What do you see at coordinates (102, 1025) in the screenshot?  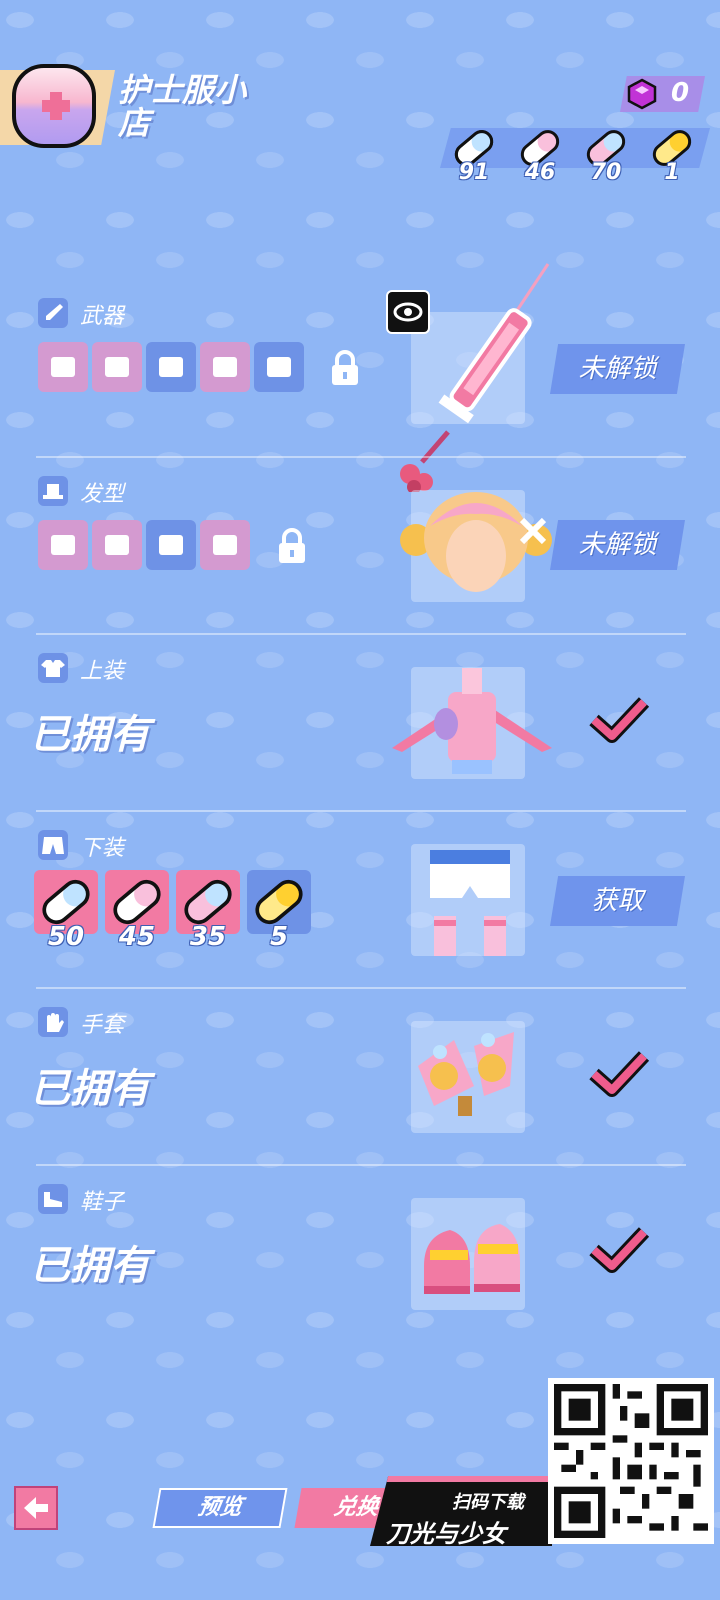 I see `row-title-gloves: 手套` at bounding box center [102, 1025].